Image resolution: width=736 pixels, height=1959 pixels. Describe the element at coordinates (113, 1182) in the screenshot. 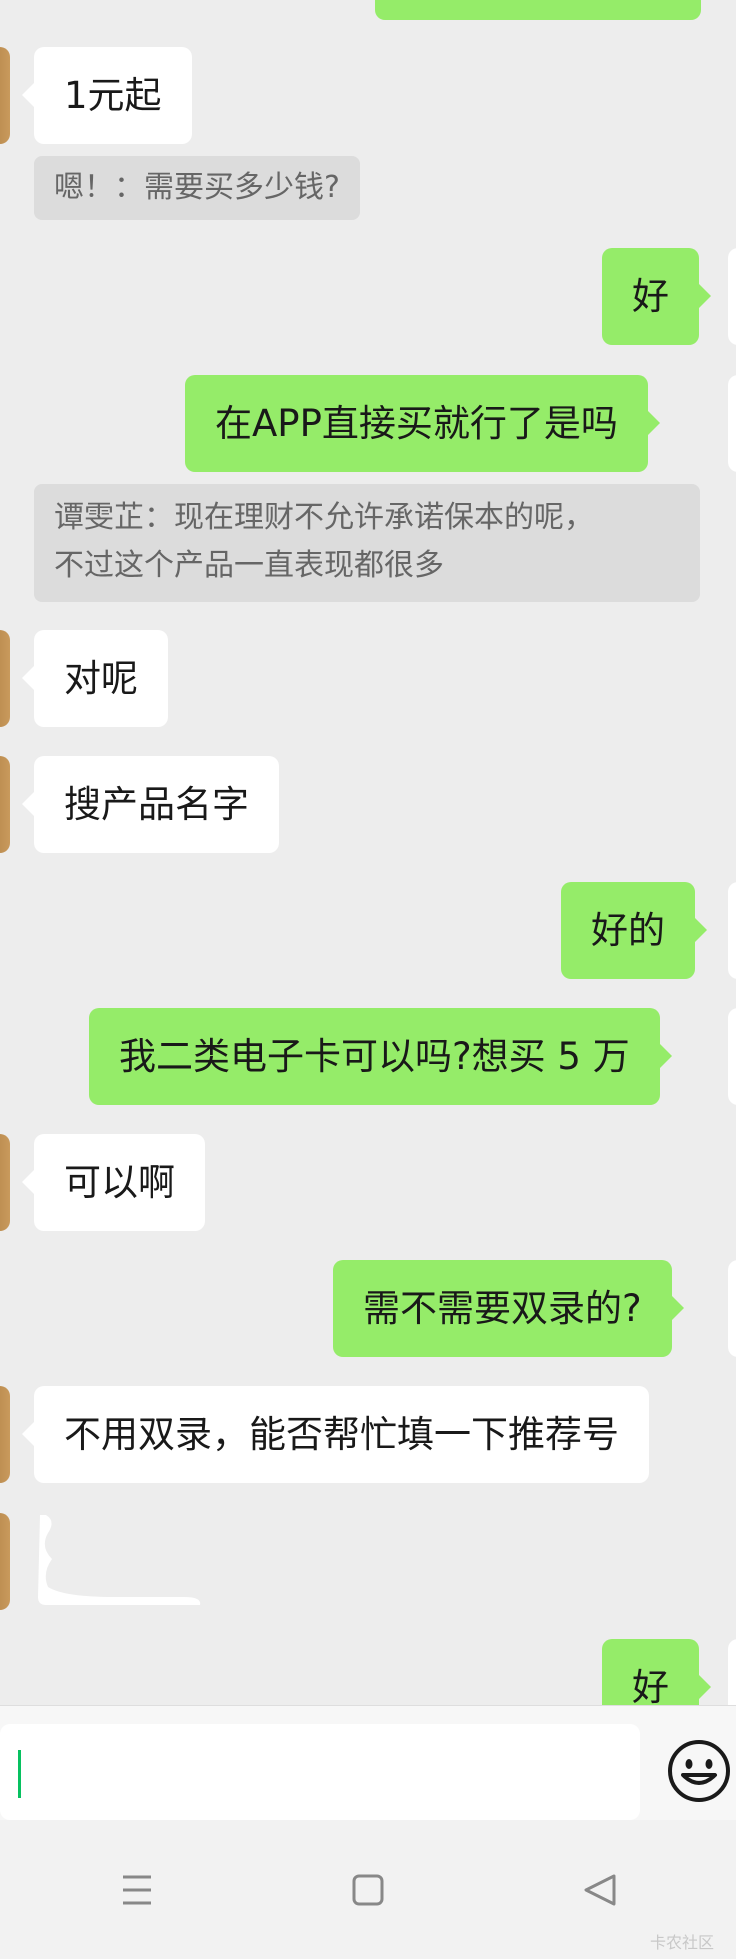

I see `incoming-message: 可以啊` at that location.